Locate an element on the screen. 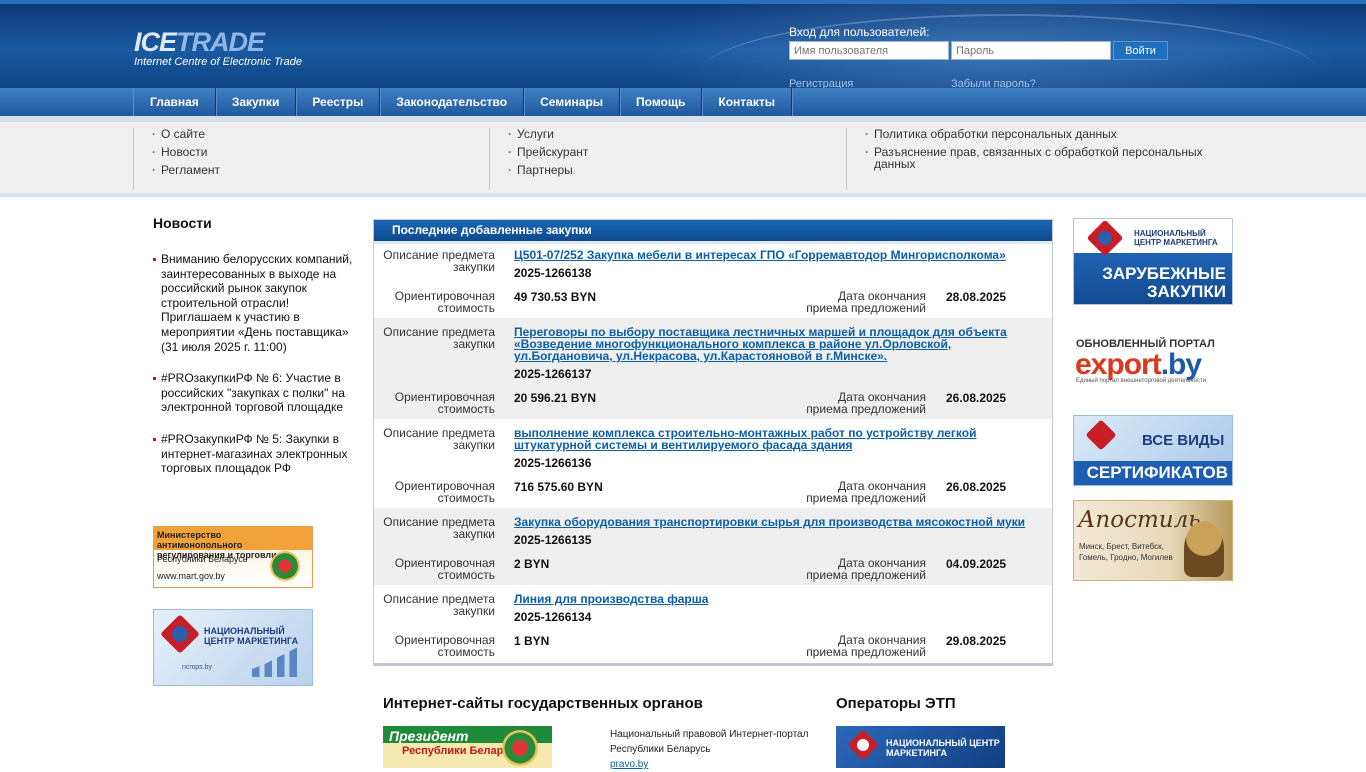  pravo-portal-link: pravo.by is located at coordinates (629, 764).